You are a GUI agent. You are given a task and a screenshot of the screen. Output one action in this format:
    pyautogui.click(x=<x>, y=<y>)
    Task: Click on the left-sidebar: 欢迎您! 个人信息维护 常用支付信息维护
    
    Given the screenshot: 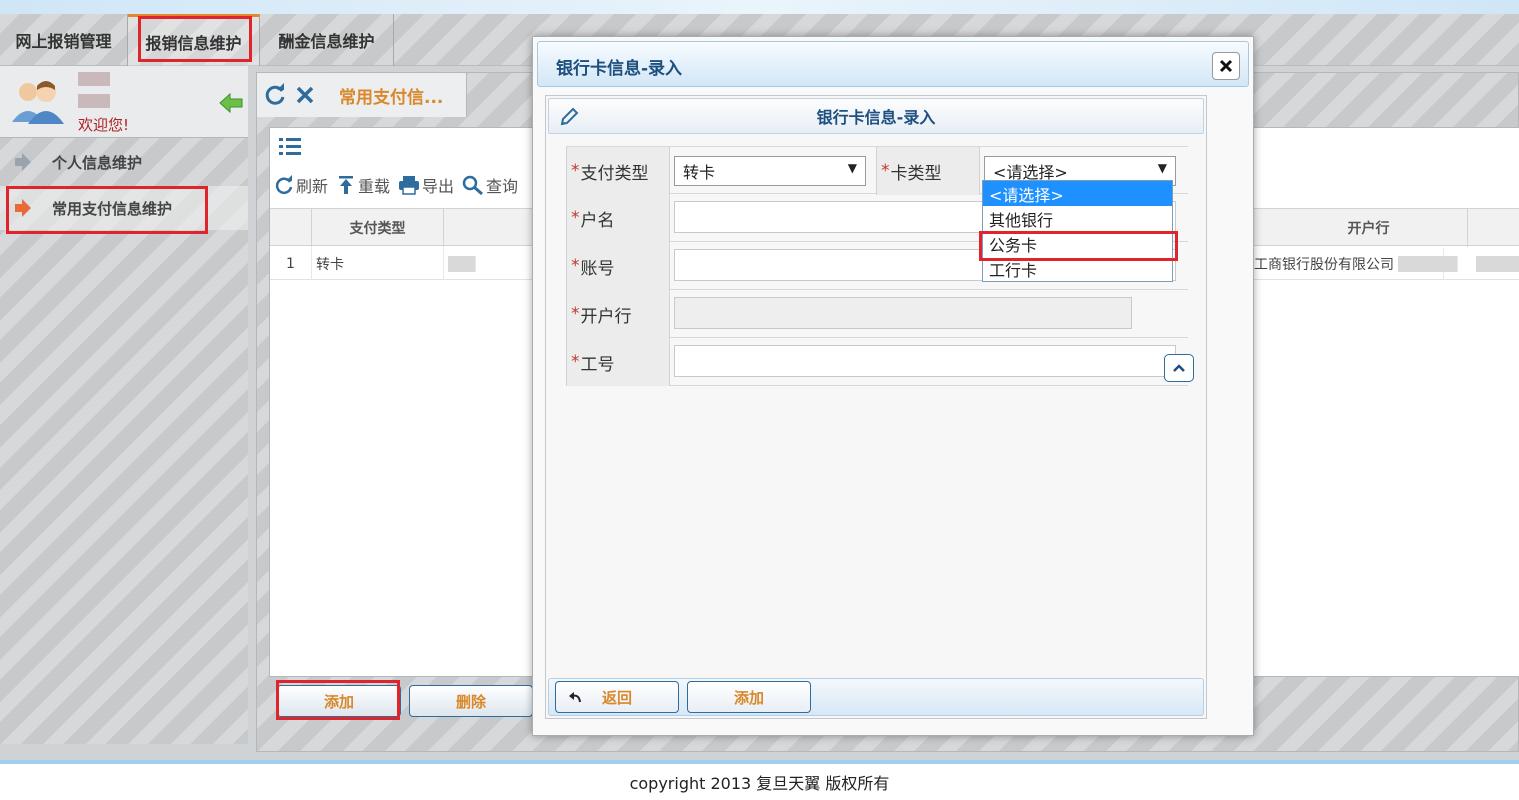 What is the action you would take?
    pyautogui.click(x=124, y=405)
    